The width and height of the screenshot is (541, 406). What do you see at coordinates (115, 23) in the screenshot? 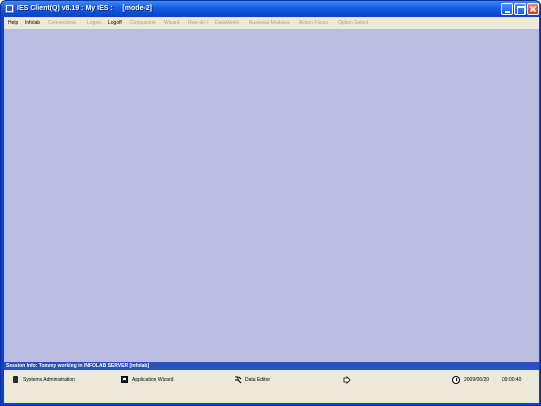
I see `menu-logoff: Logoff` at bounding box center [115, 23].